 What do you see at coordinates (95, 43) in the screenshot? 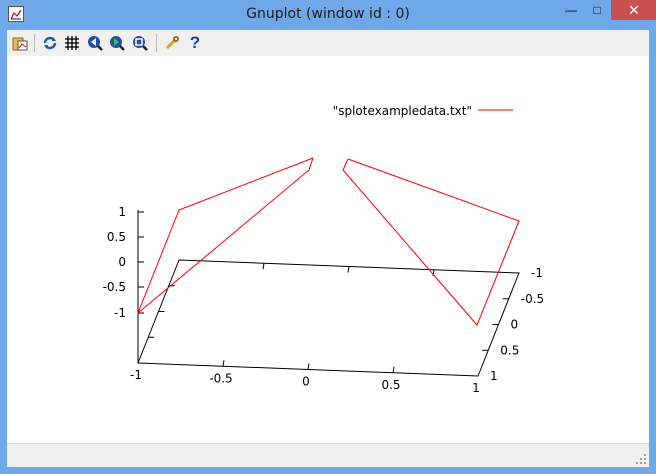
I see `zoom-previous-icon` at bounding box center [95, 43].